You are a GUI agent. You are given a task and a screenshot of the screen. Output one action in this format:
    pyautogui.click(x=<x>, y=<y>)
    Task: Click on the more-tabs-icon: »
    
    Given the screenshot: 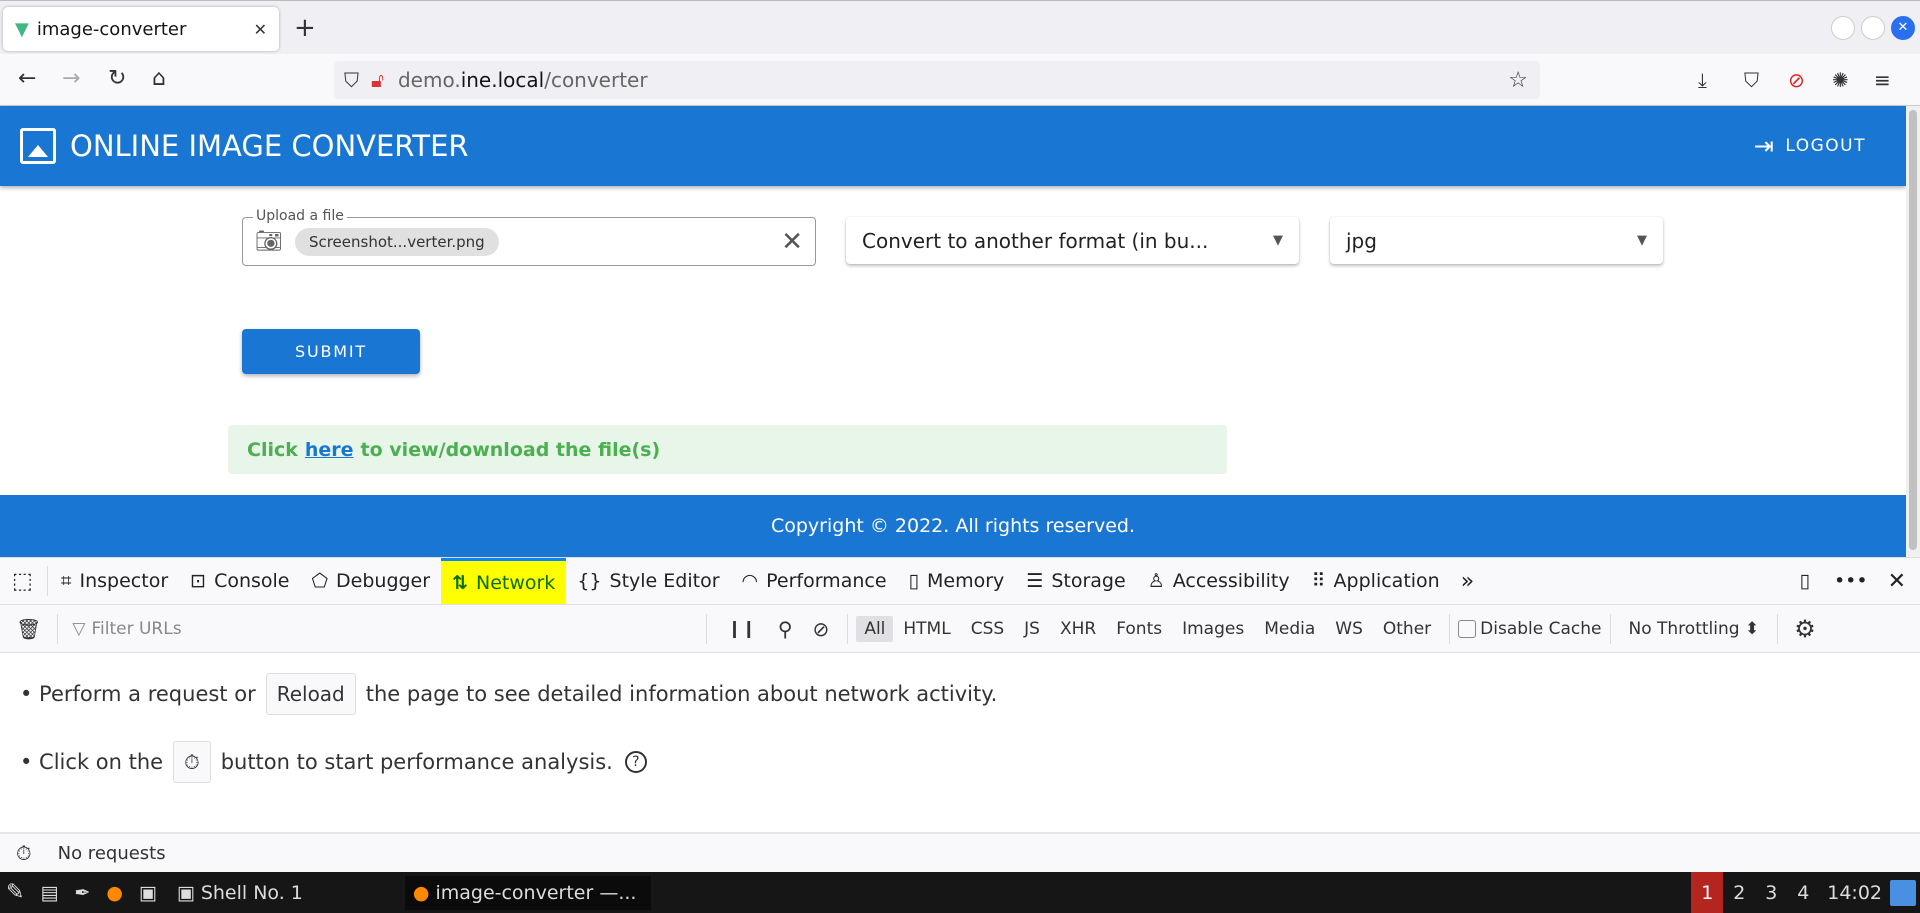 What is the action you would take?
    pyautogui.click(x=1467, y=581)
    